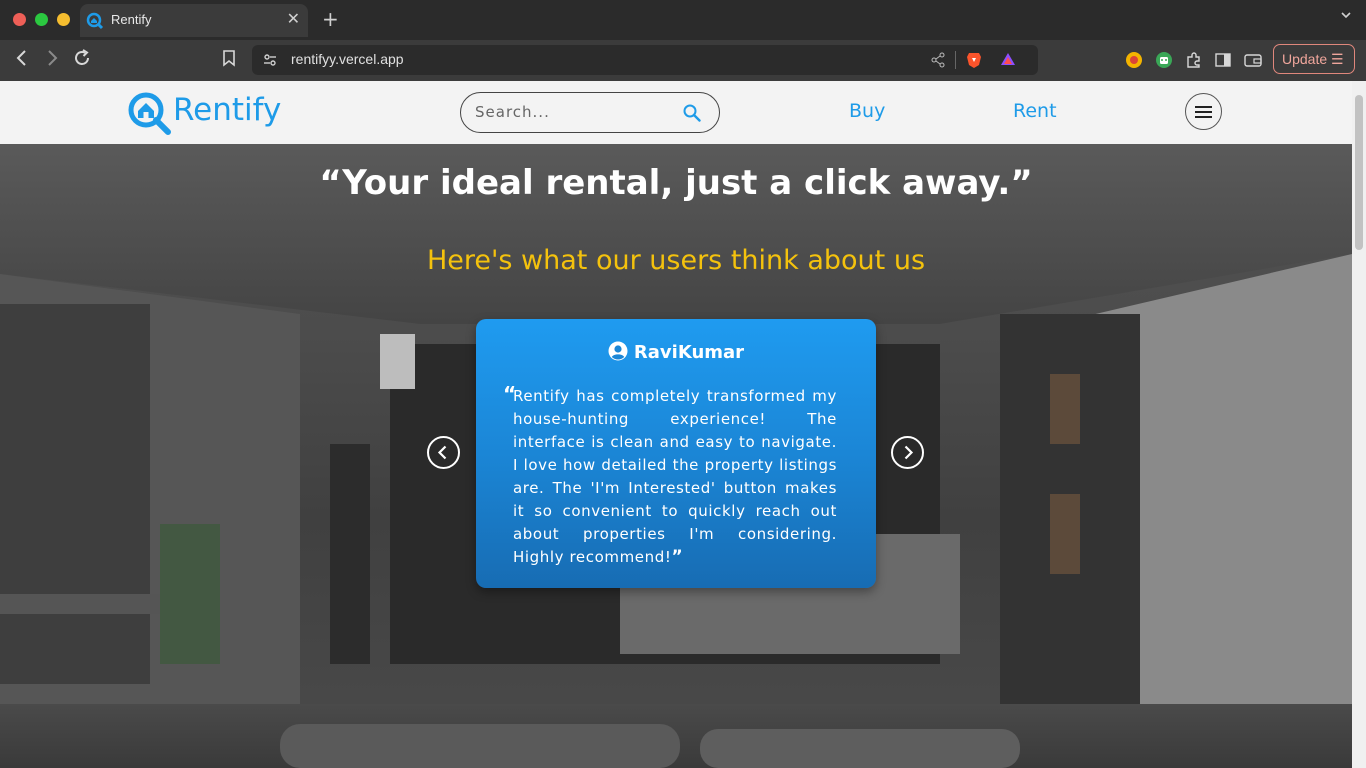 This screenshot has width=1366, height=768. Describe the element at coordinates (22, 60) in the screenshot. I see `back-icon` at that location.